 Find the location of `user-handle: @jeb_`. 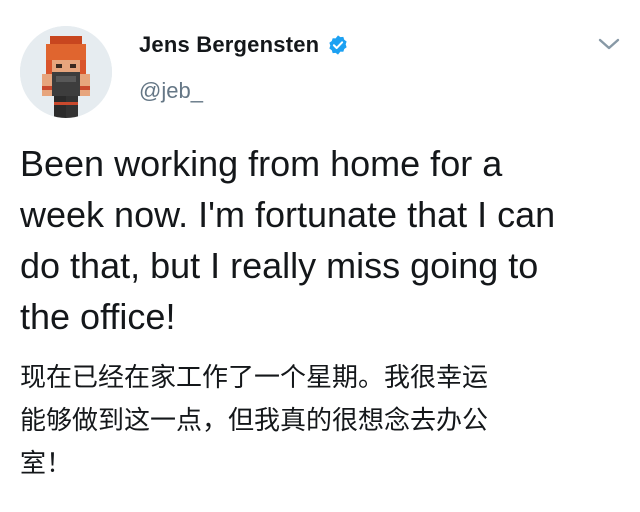

user-handle: @jeb_ is located at coordinates (171, 91).